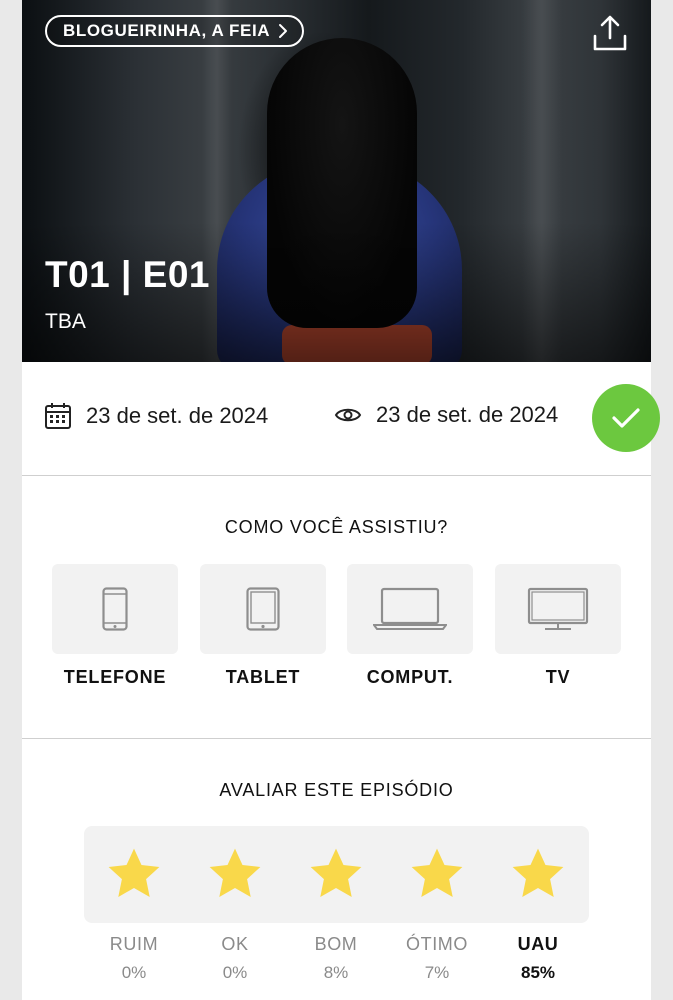 Image resolution: width=673 pixels, height=1000 pixels. I want to click on calendar-icon, so click(58, 416).